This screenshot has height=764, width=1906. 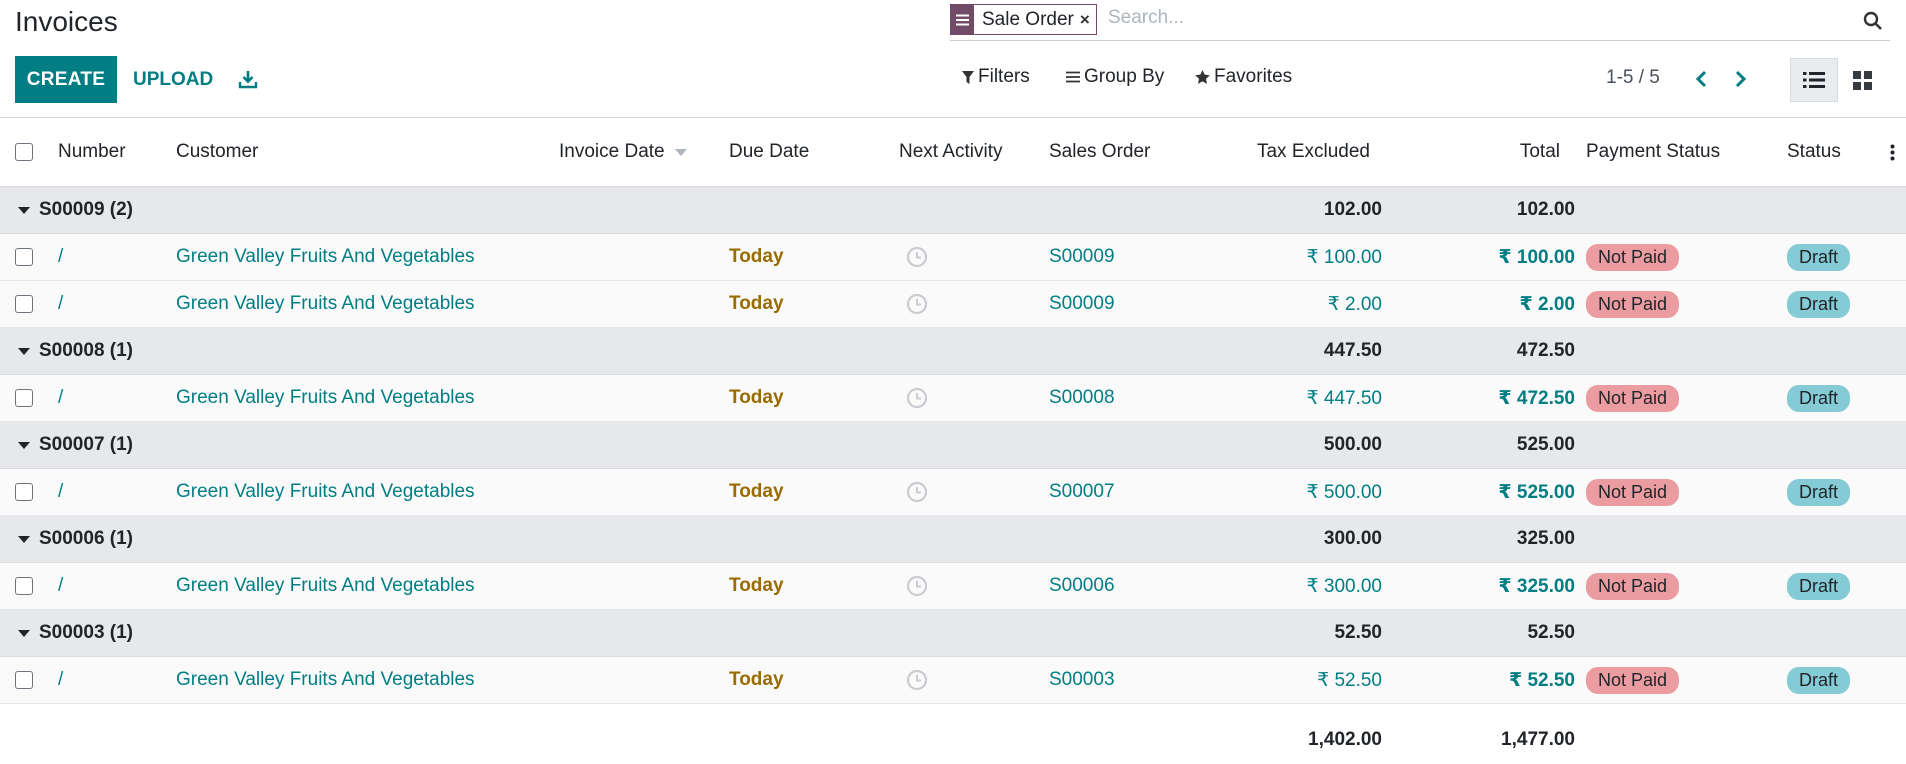 What do you see at coordinates (1814, 152) in the screenshot?
I see `column-status: Status` at bounding box center [1814, 152].